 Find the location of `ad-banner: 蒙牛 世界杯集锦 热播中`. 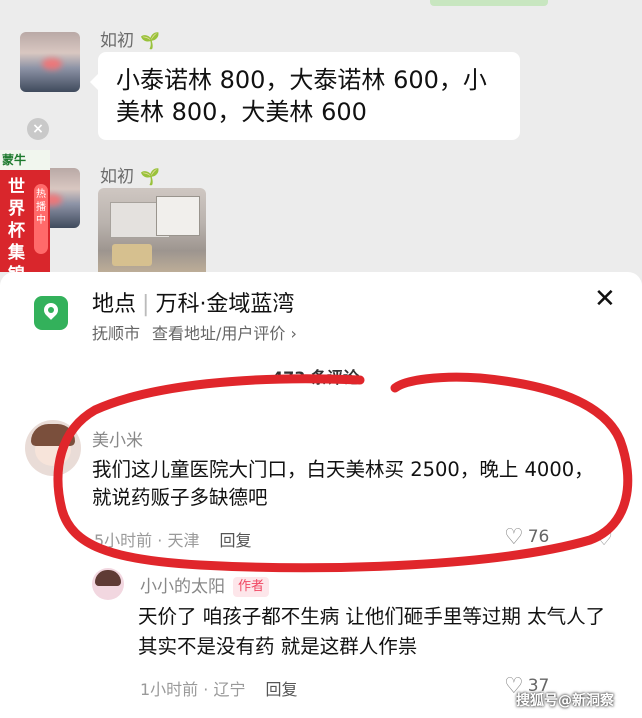

ad-banner: 蒙牛 世界杯集锦 热播中 is located at coordinates (25, 211).